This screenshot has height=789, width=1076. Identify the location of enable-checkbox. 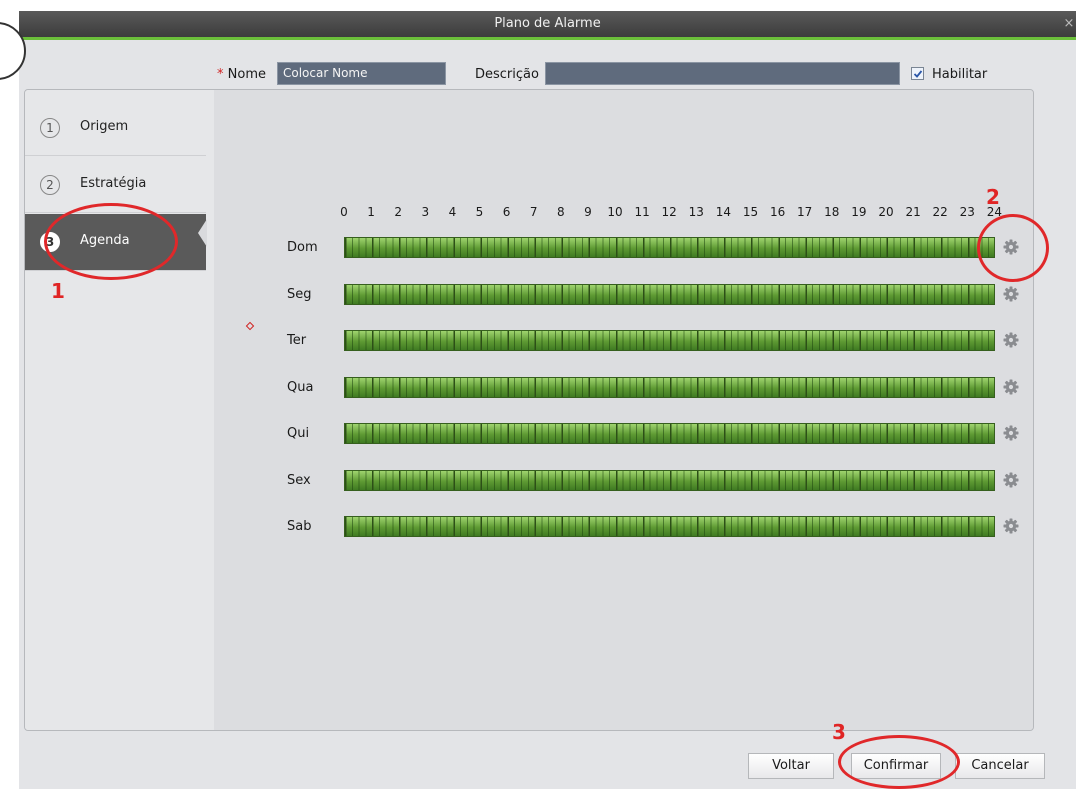
(917, 73).